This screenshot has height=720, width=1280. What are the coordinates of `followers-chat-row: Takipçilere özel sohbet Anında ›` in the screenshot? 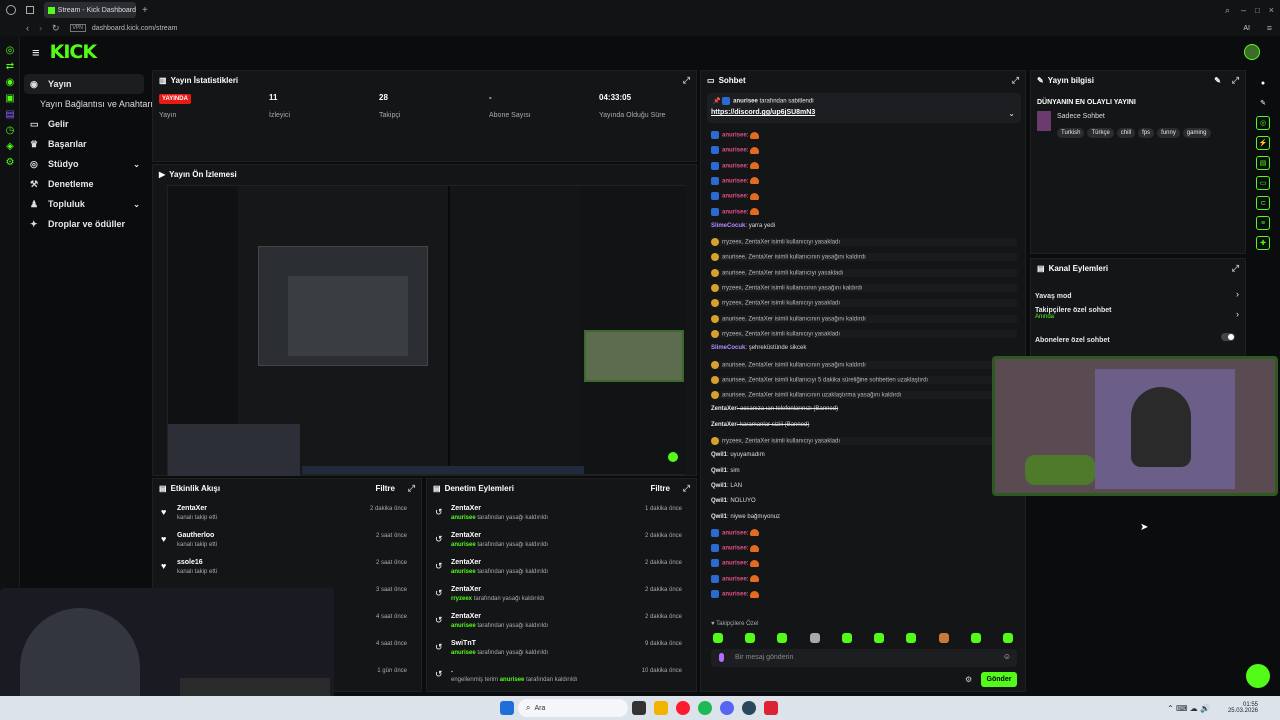 It's located at (1138, 317).